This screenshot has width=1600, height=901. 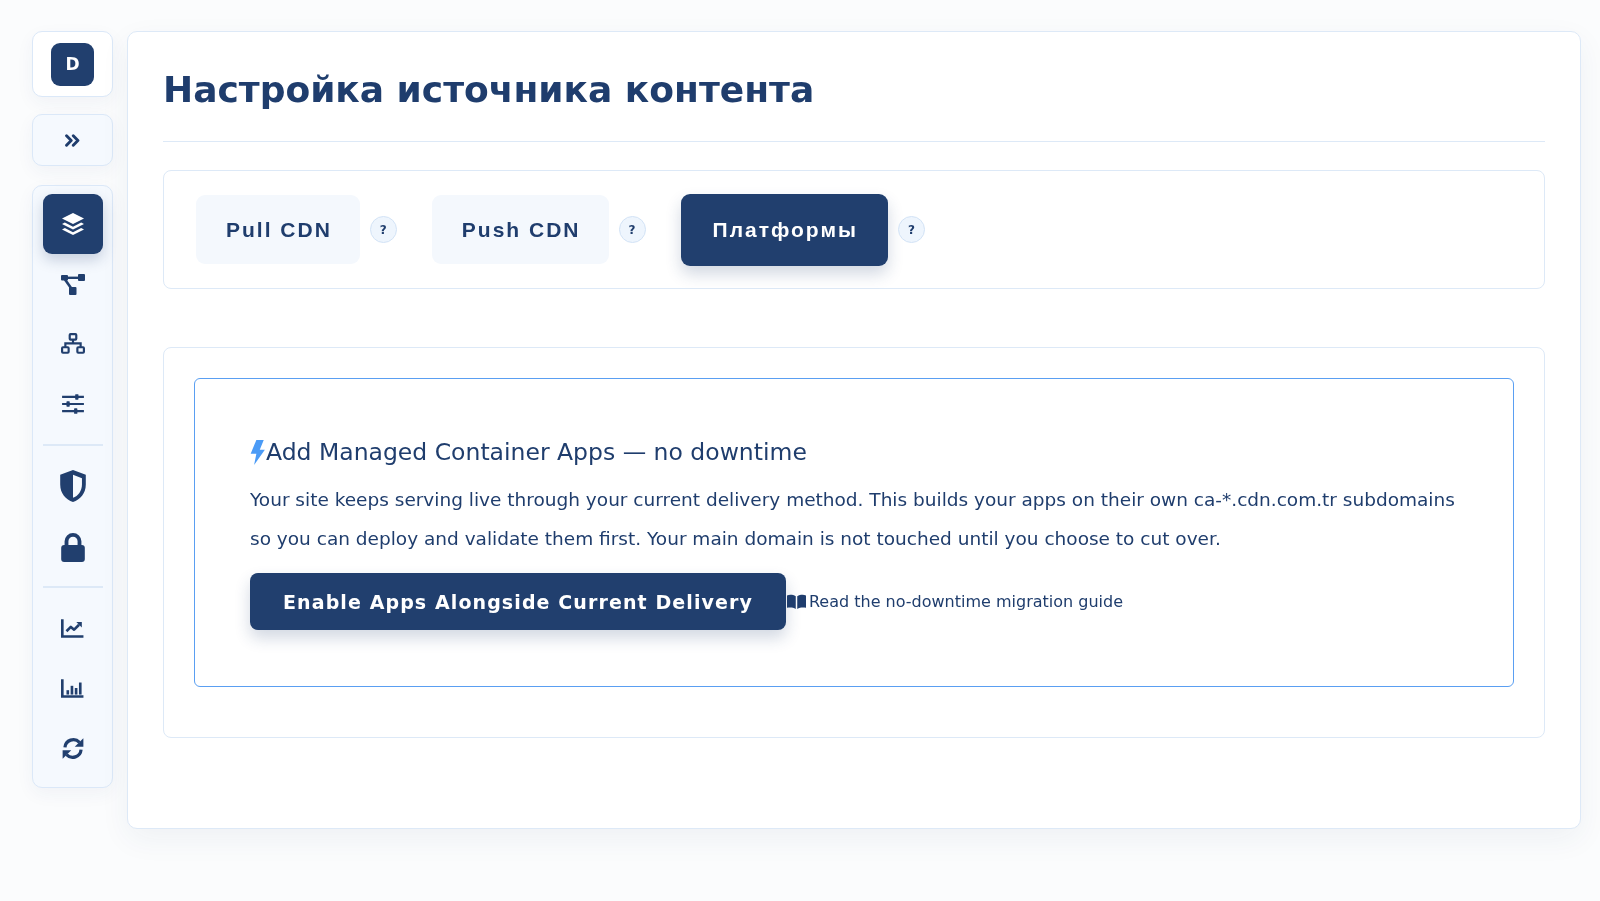 I want to click on flowchart-icon, so click(x=72, y=284).